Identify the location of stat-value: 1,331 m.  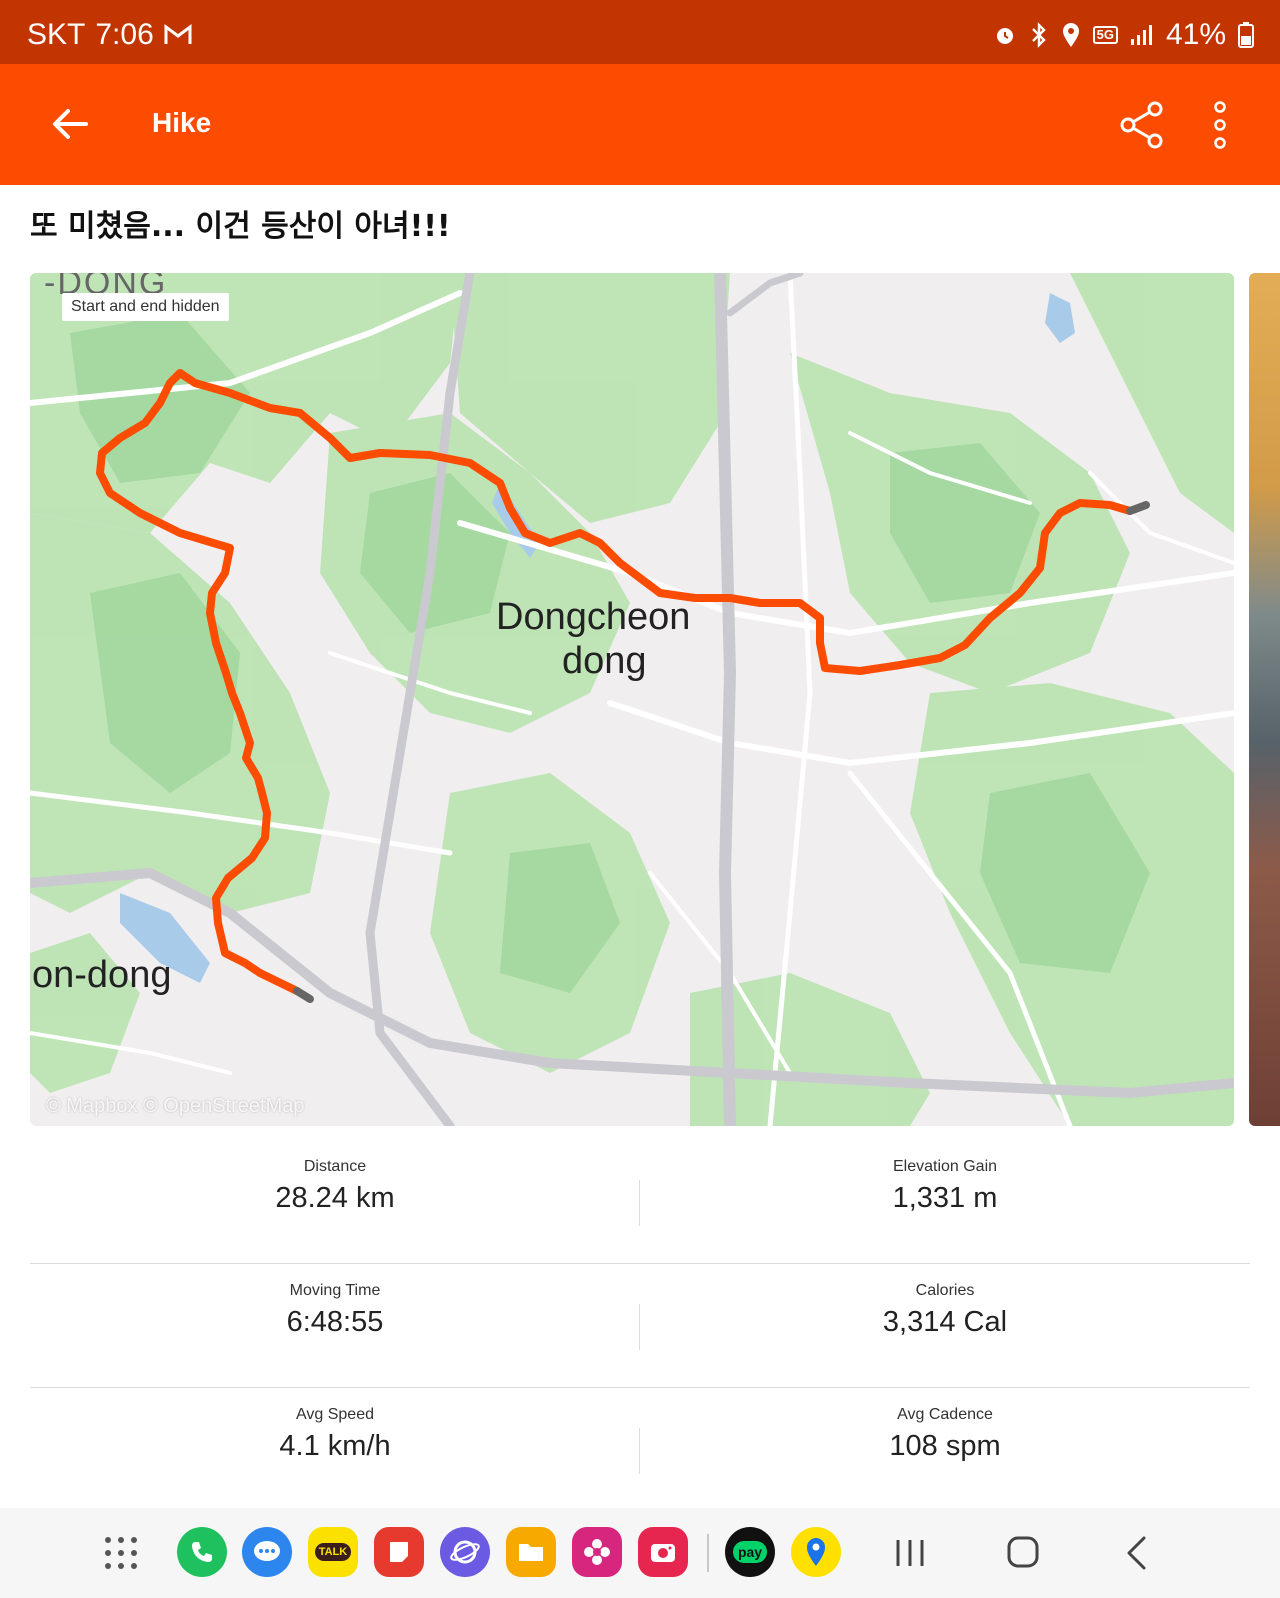
(945, 1198).